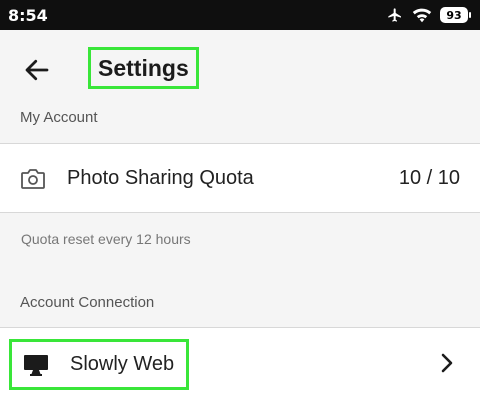 The image size is (480, 405). What do you see at coordinates (160, 178) in the screenshot?
I see `quota-label: Photo Sharing Quota` at bounding box center [160, 178].